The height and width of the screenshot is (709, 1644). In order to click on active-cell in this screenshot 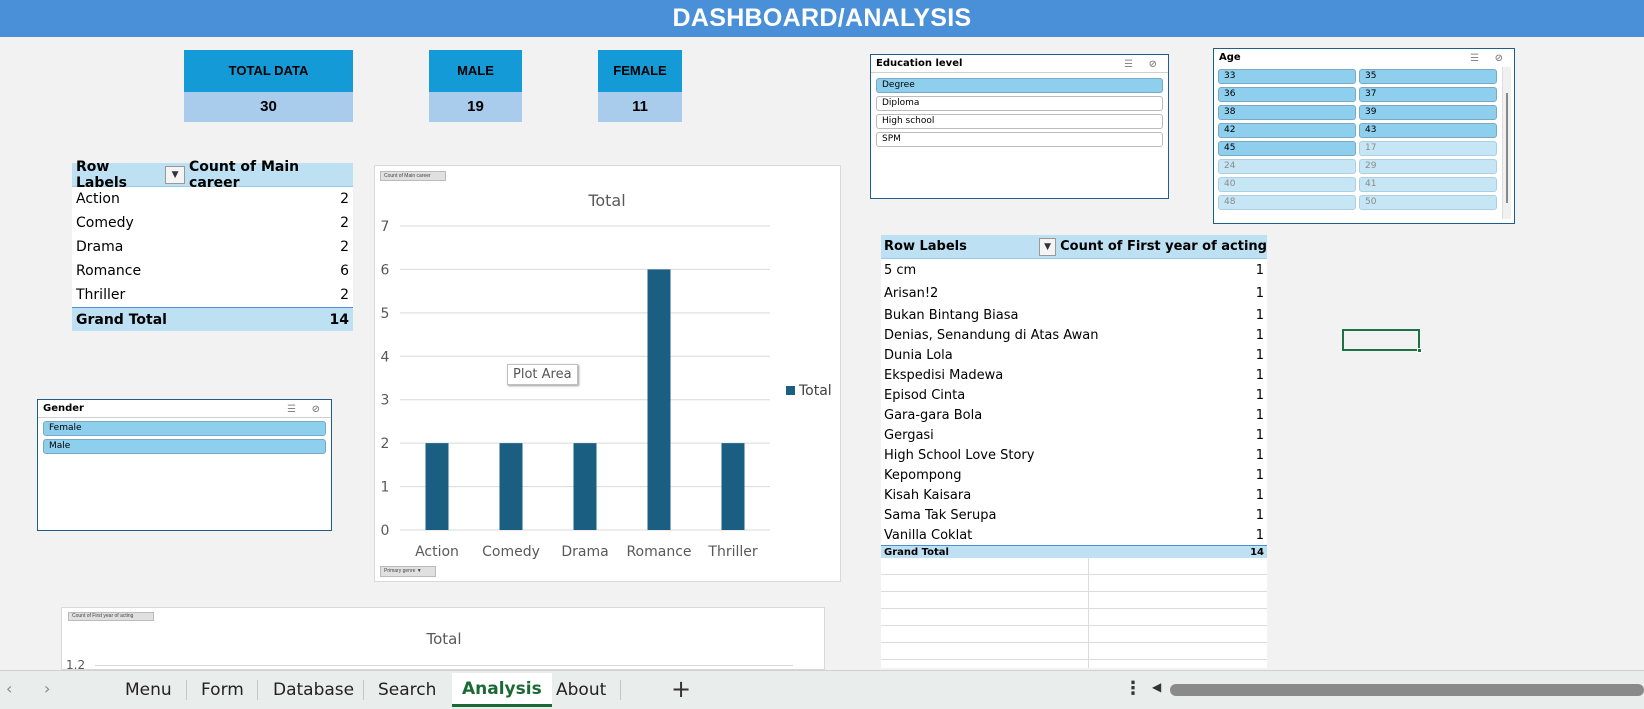, I will do `click(1382, 341)`.